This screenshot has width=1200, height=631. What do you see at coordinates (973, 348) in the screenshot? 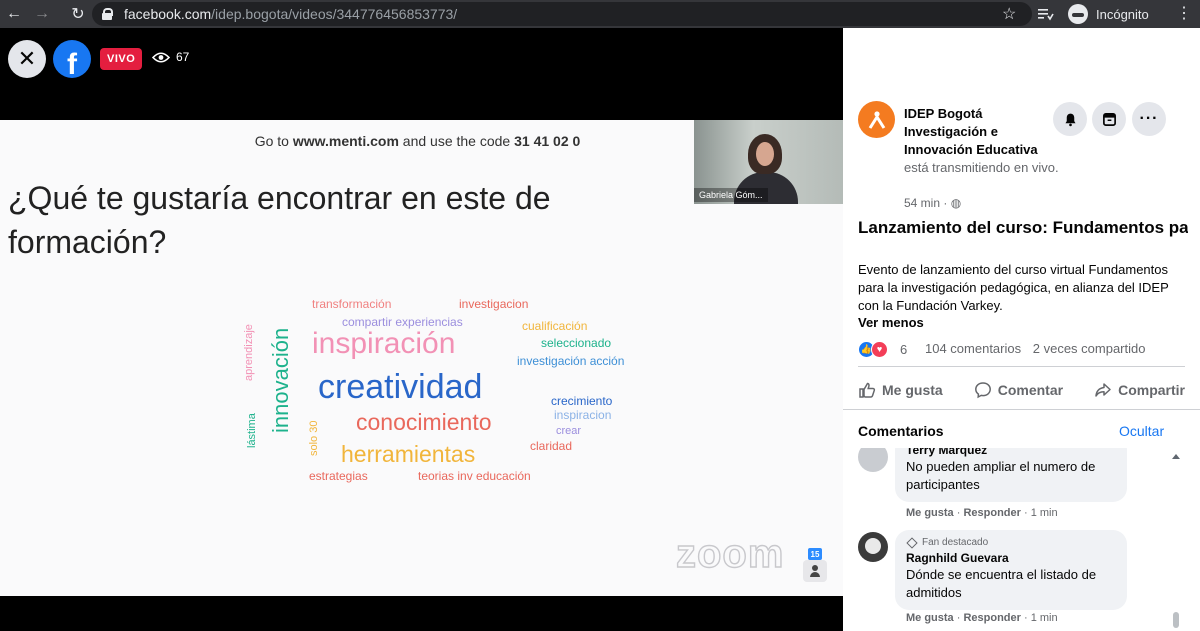
I see `comments-count: 104 comentarios` at bounding box center [973, 348].